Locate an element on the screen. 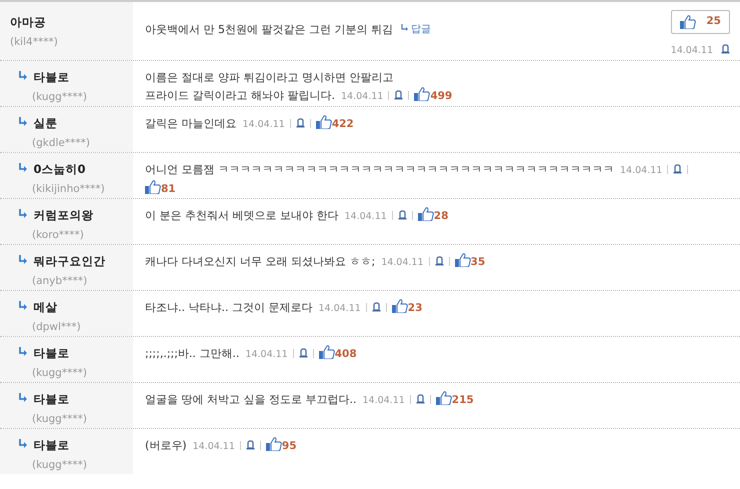 The width and height of the screenshot is (740, 489). reply-text: 갈릭은 마늘인데요 is located at coordinates (190, 123).